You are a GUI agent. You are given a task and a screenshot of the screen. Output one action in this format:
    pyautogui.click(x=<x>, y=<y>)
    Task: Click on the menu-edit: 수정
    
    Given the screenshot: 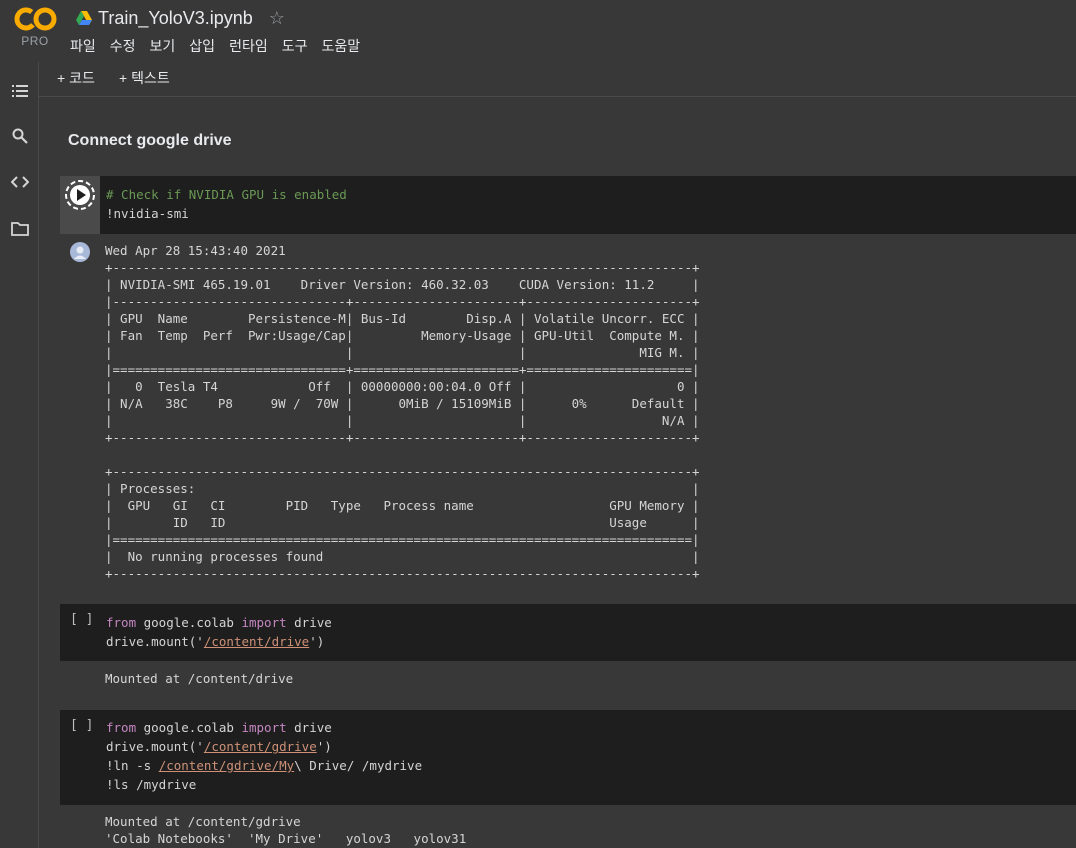 What is the action you would take?
    pyautogui.click(x=123, y=46)
    